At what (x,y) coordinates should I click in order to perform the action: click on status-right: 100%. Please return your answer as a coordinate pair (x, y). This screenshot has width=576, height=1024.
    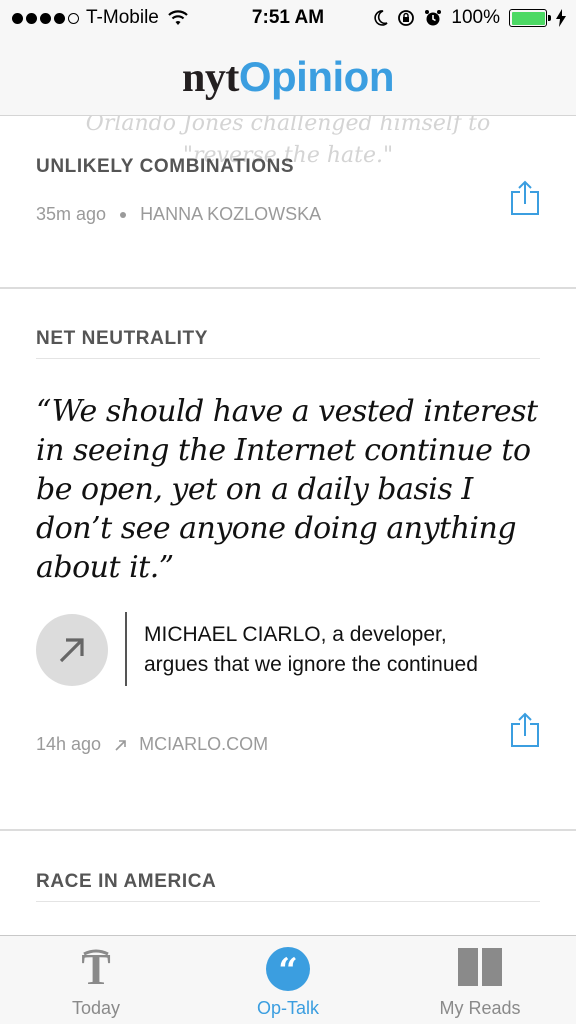
    Looking at the image, I should click on (470, 18).